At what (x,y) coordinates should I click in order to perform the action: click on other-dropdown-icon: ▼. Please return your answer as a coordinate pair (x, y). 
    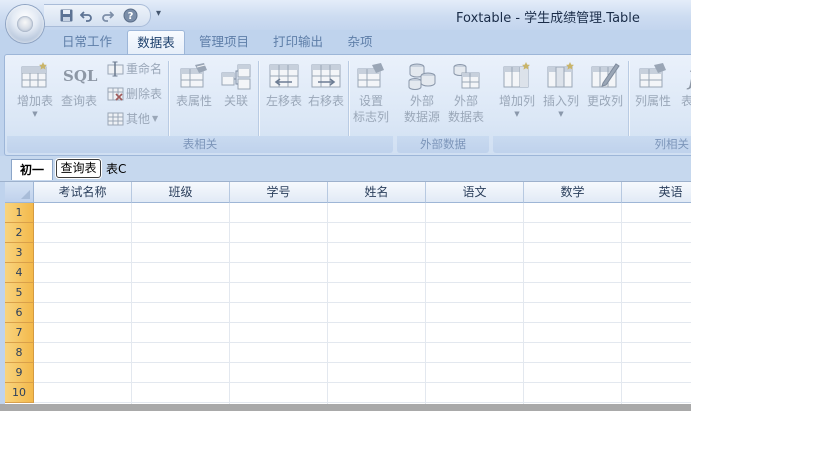
    Looking at the image, I should click on (155, 118).